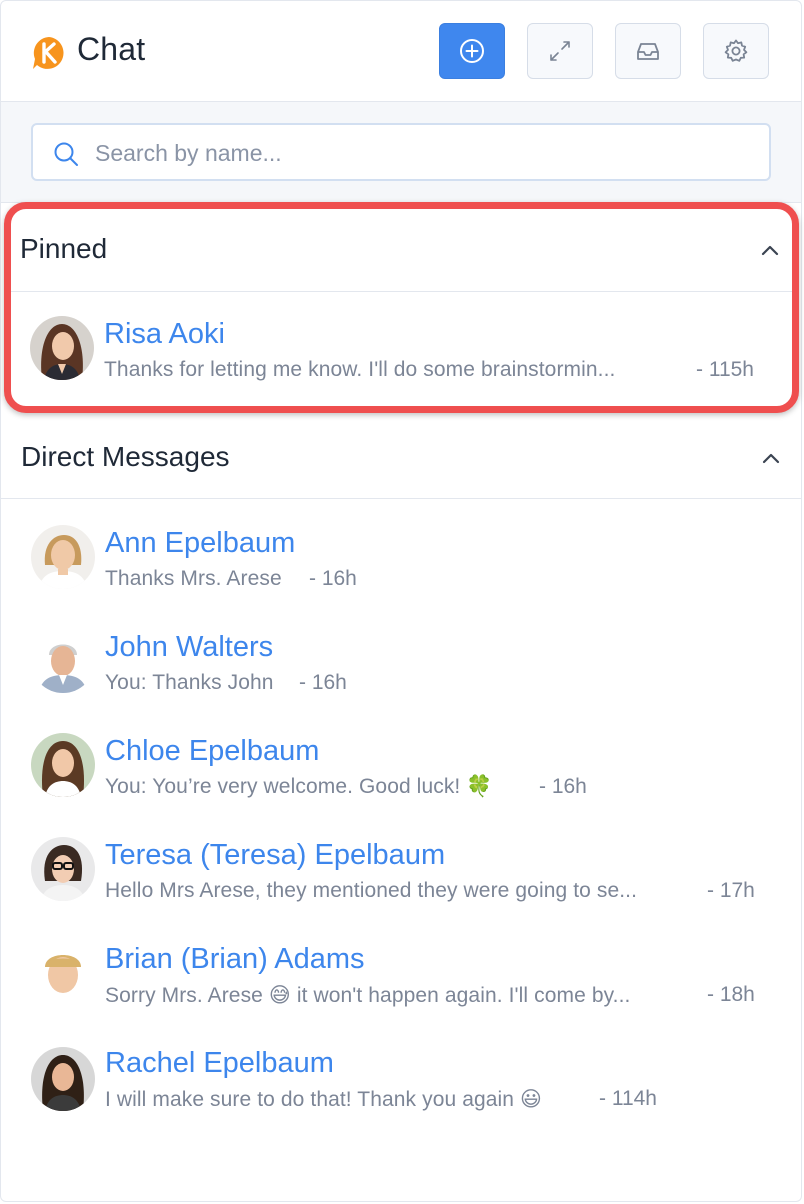 This screenshot has width=804, height=1204. What do you see at coordinates (219, 1063) in the screenshot?
I see `contact-name: Rachel Epelbaum` at bounding box center [219, 1063].